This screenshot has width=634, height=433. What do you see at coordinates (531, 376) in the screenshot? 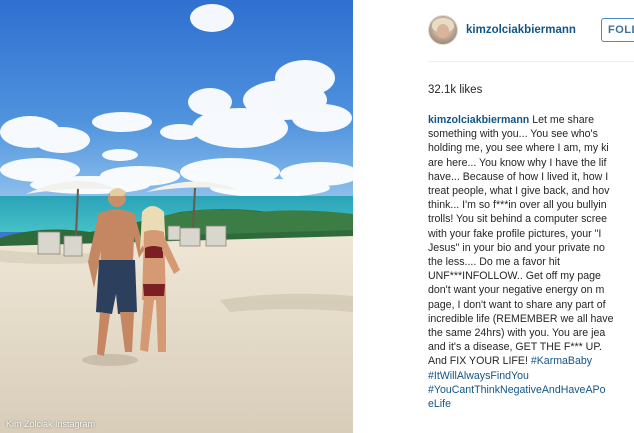
I see `hashtag-link: #ItWillAlwaysFindYou` at bounding box center [531, 376].